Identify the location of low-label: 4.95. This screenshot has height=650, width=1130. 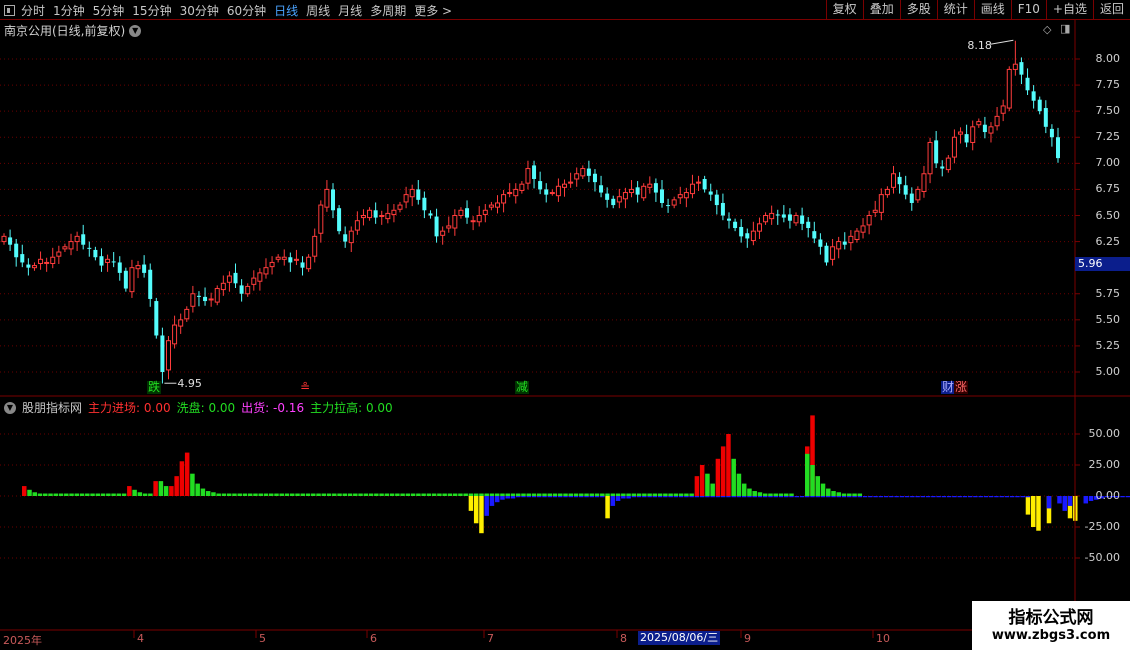
(189, 383).